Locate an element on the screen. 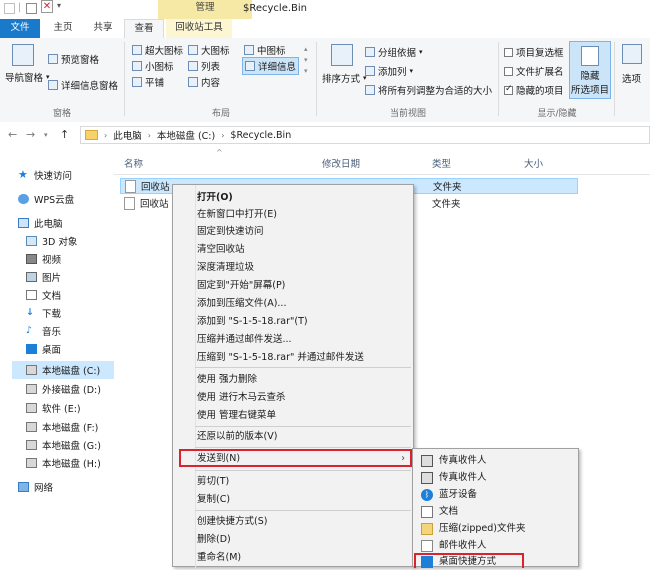  layout-large-icons: 大图标 is located at coordinates (209, 50).